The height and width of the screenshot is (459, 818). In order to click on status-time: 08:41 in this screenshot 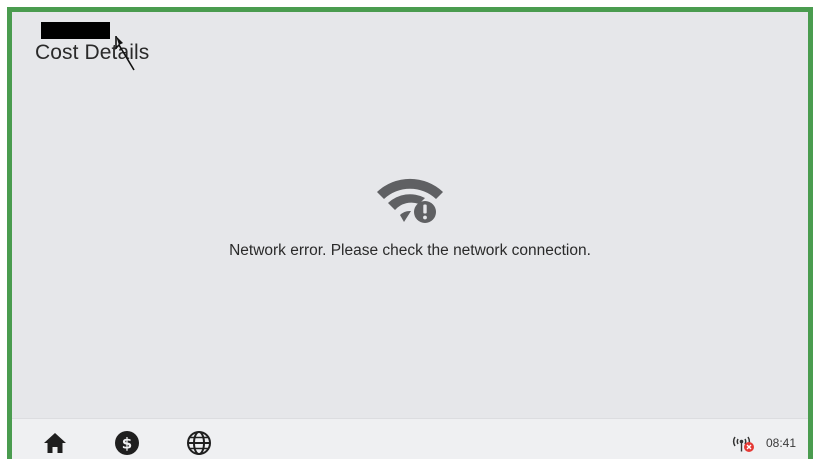, I will do `click(781, 443)`.